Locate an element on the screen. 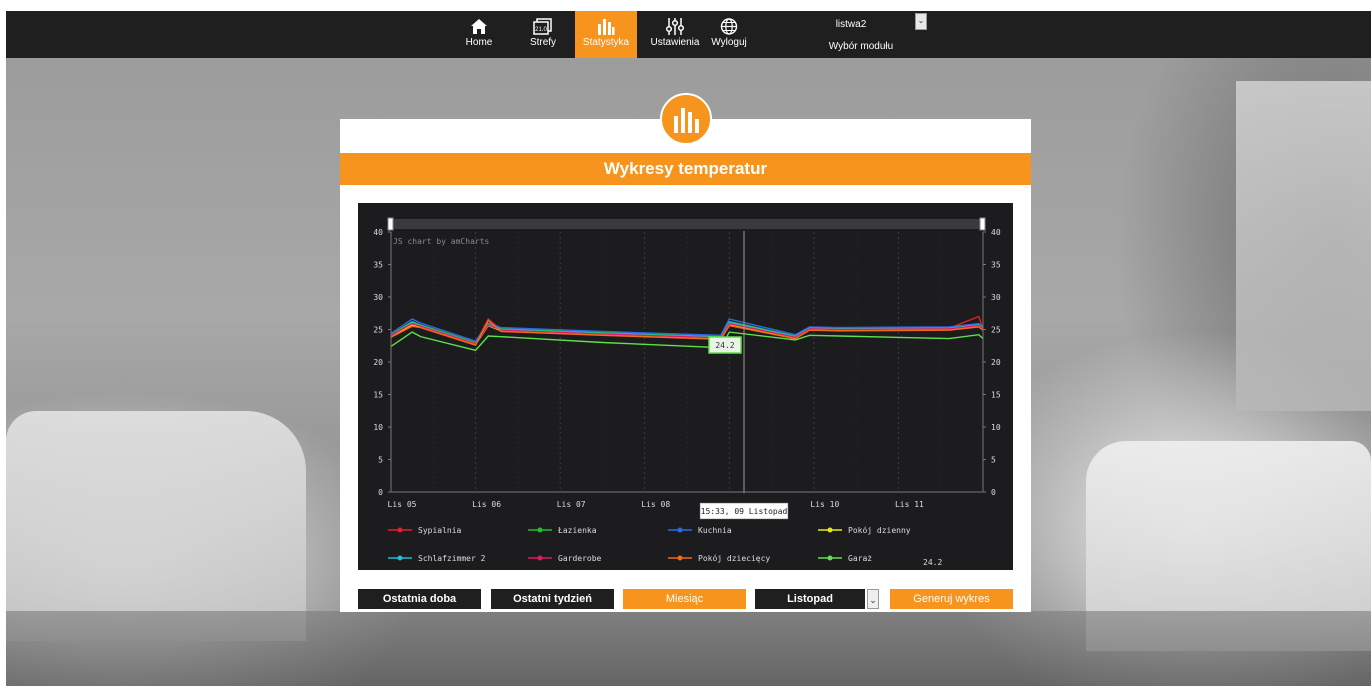 Image resolution: width=1371 pixels, height=686 pixels. y-tick-label-left: 0 is located at coordinates (380, 492).